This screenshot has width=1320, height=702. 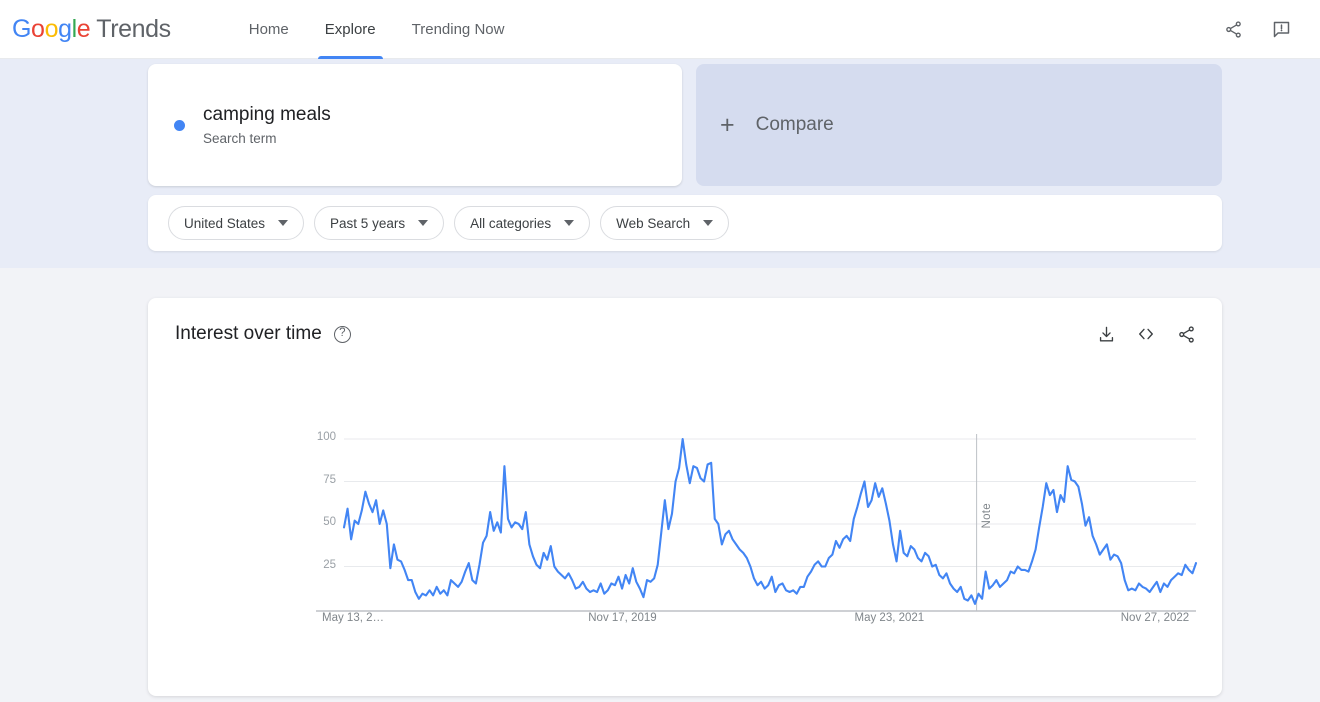 I want to click on plus-icon: +, so click(x=727, y=124).